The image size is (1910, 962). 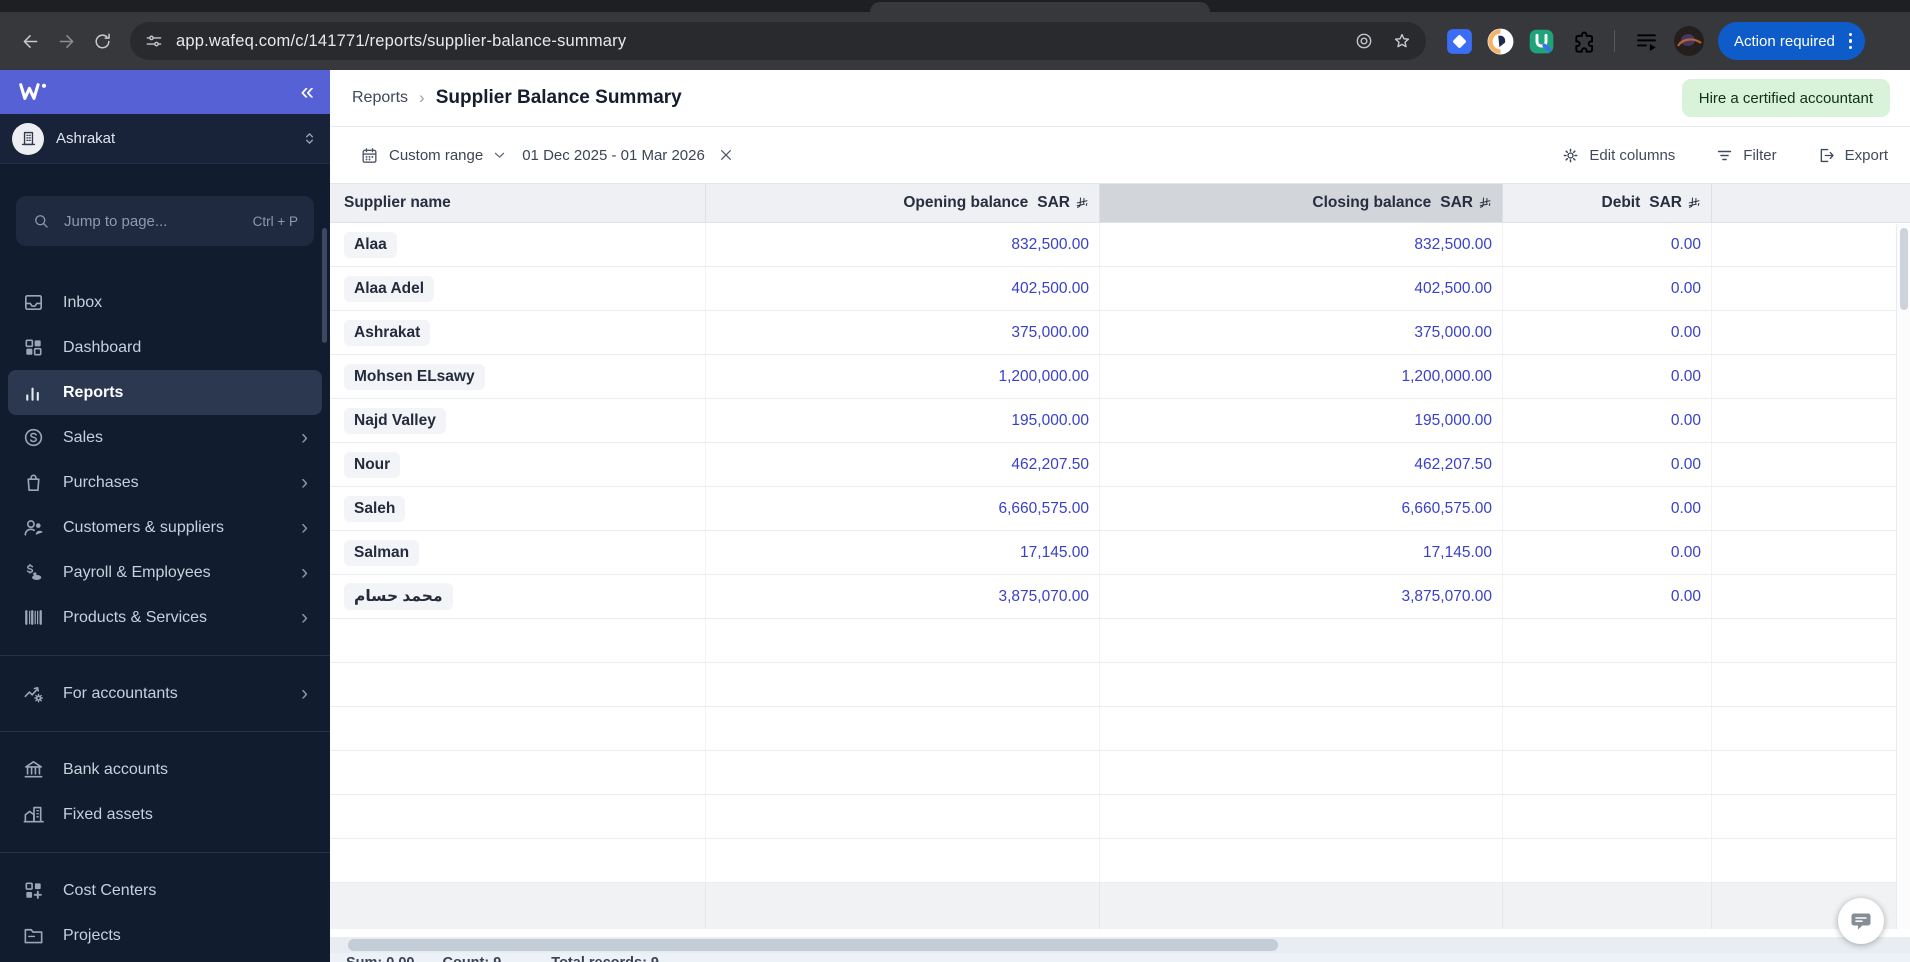 What do you see at coordinates (1043, 377) in the screenshot?
I see `opening-balance-value: 1,200,000.00` at bounding box center [1043, 377].